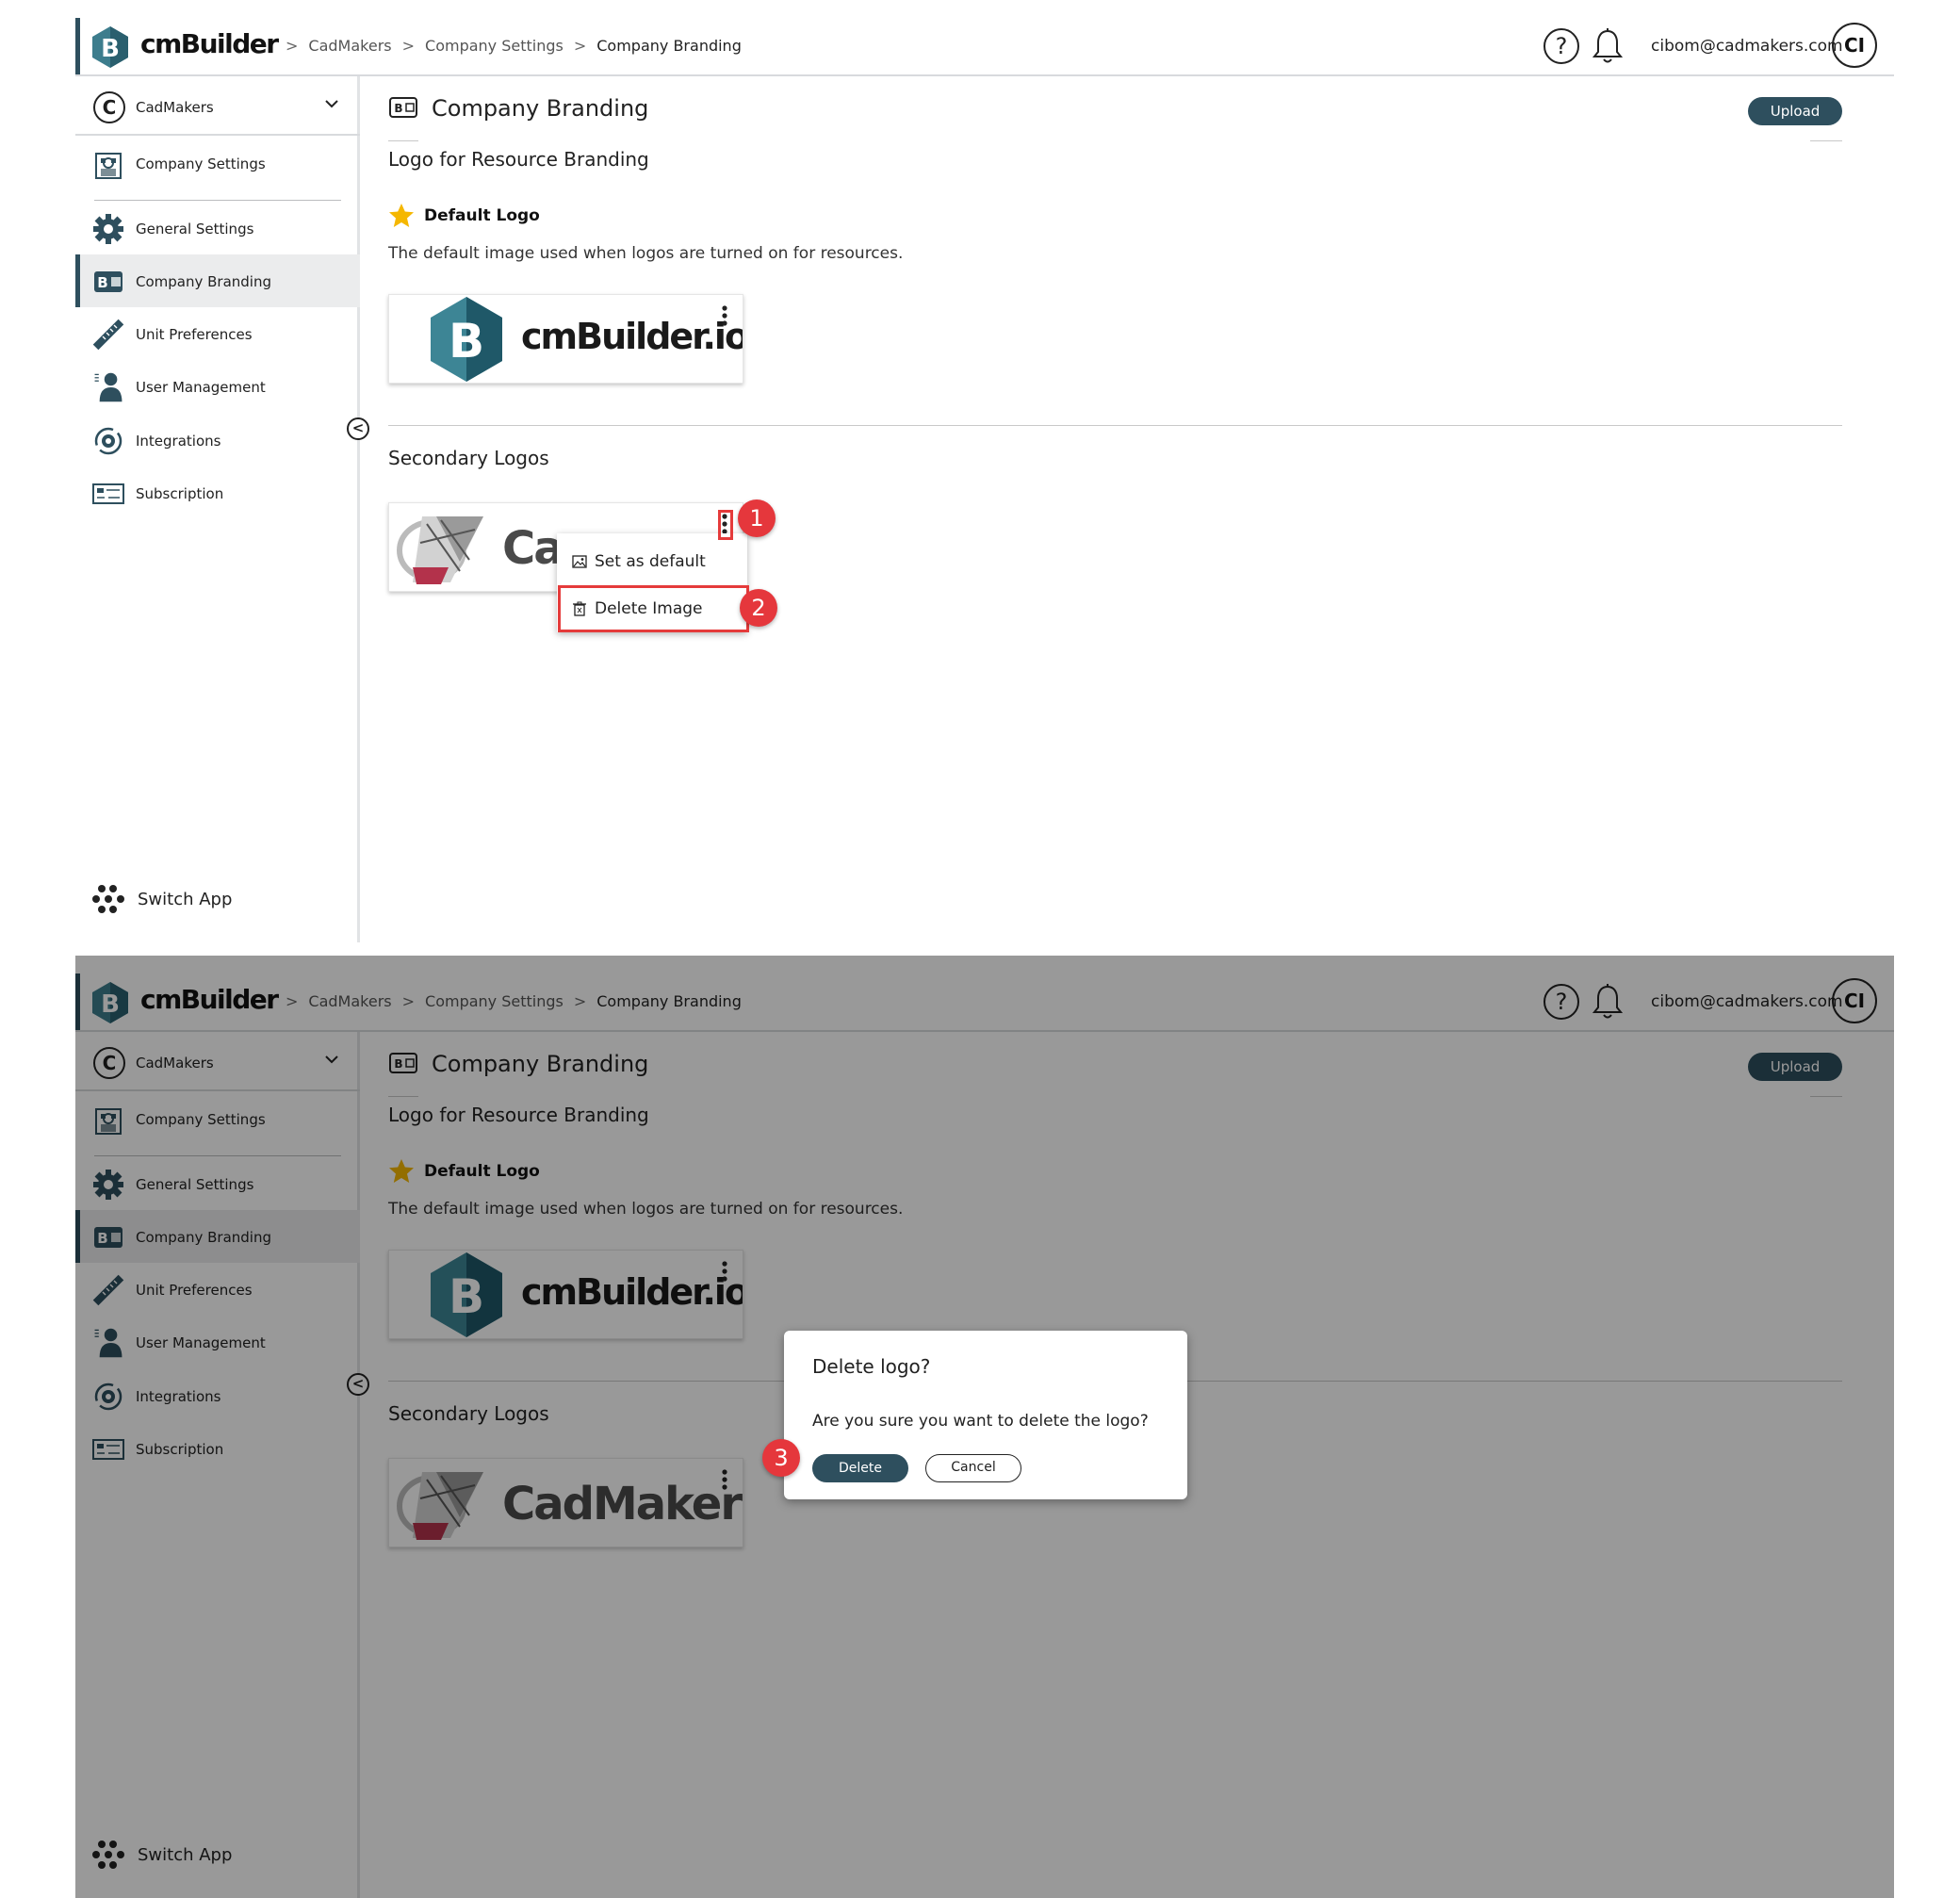  Describe the element at coordinates (973, 1468) in the screenshot. I see `cancel-button: Cancel` at that location.